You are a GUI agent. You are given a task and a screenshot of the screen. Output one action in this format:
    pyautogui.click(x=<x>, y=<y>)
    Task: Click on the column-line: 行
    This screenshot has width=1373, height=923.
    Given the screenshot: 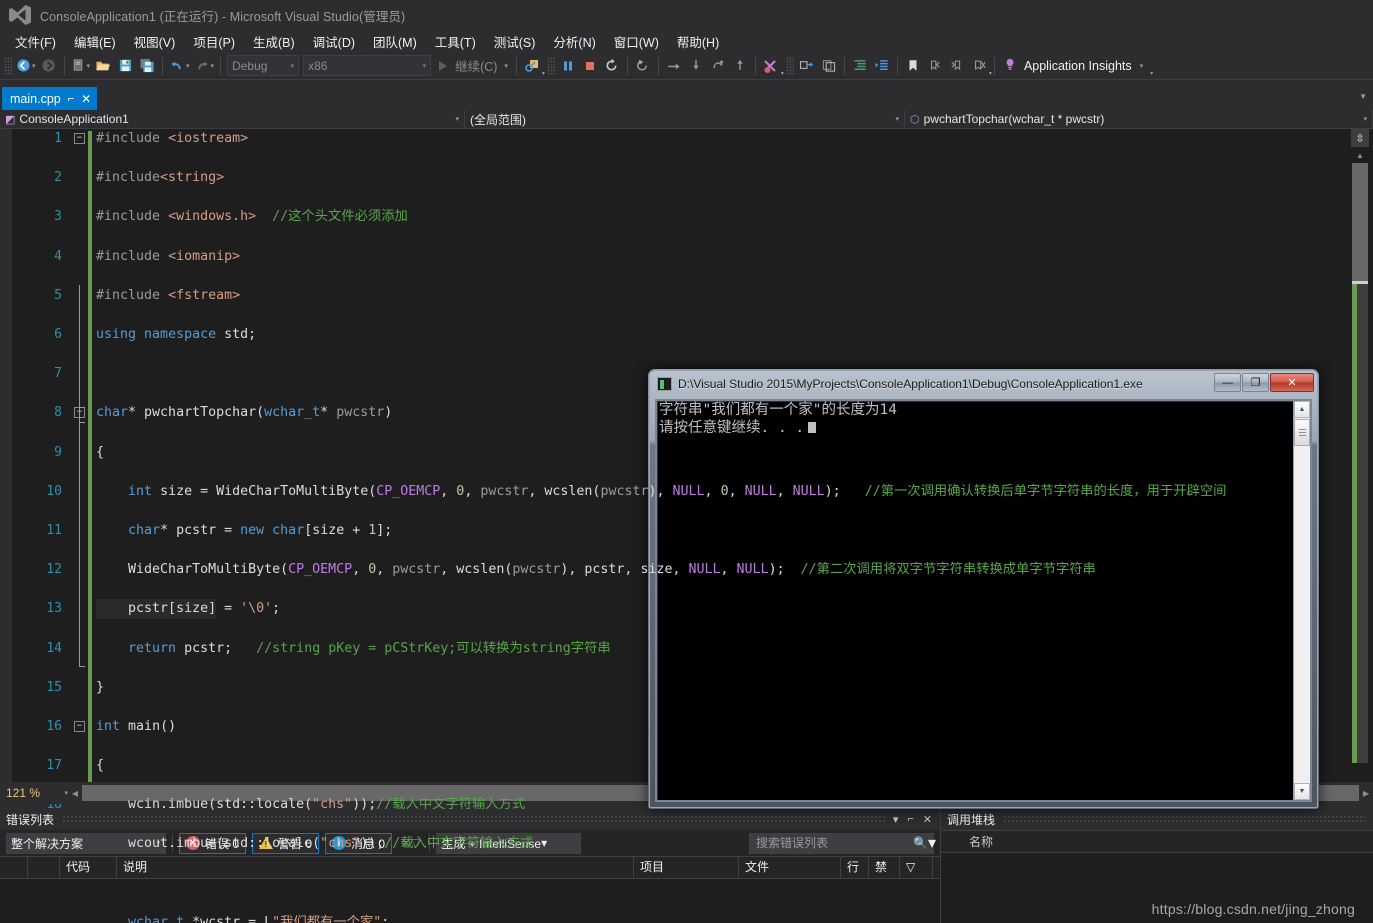 What is the action you would take?
    pyautogui.click(x=855, y=867)
    